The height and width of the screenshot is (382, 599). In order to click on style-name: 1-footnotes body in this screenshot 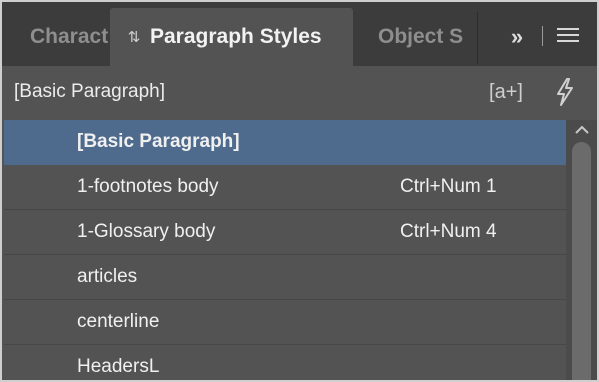, I will do `click(148, 186)`.